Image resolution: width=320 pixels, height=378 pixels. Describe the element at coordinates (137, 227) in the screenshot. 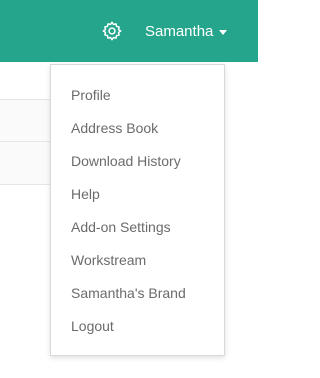

I see `menu-item-add-on-settings: Add-on Settings` at that location.